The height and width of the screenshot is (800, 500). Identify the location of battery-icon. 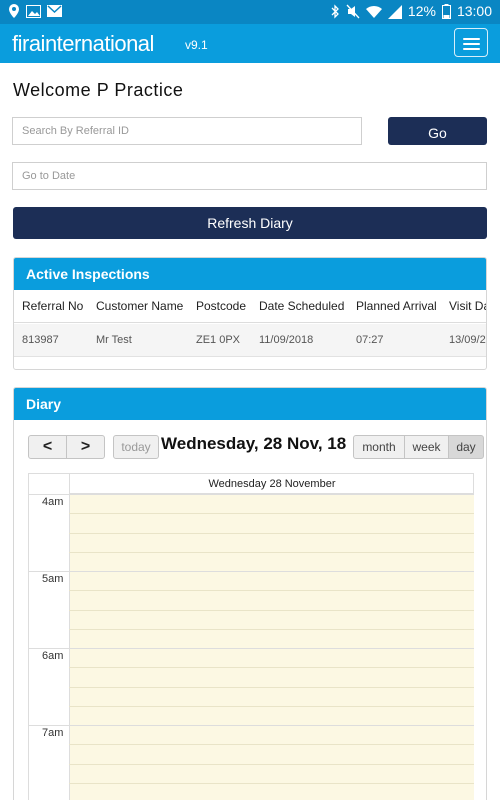
(446, 11).